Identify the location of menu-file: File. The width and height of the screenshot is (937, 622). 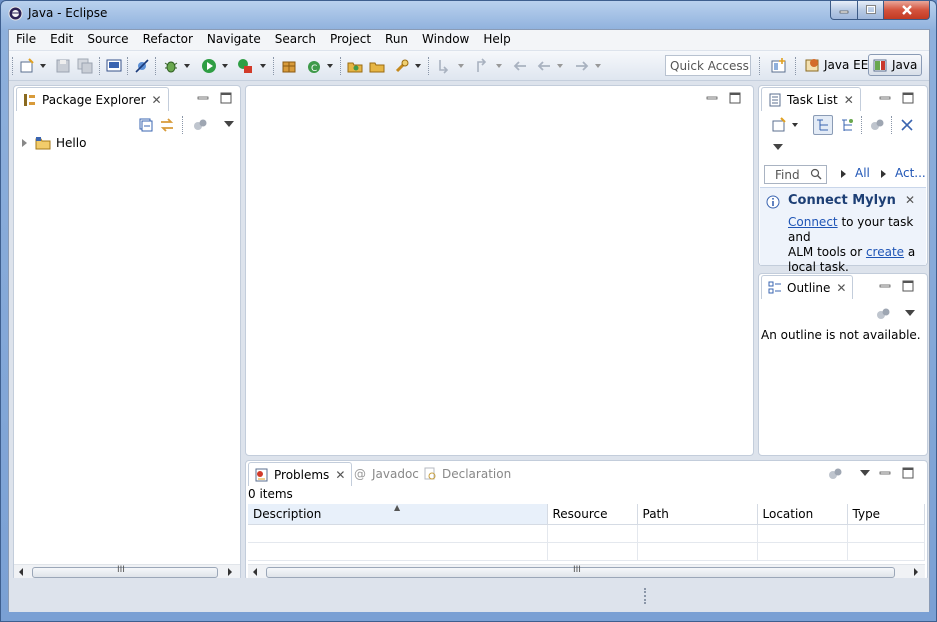
(26, 40).